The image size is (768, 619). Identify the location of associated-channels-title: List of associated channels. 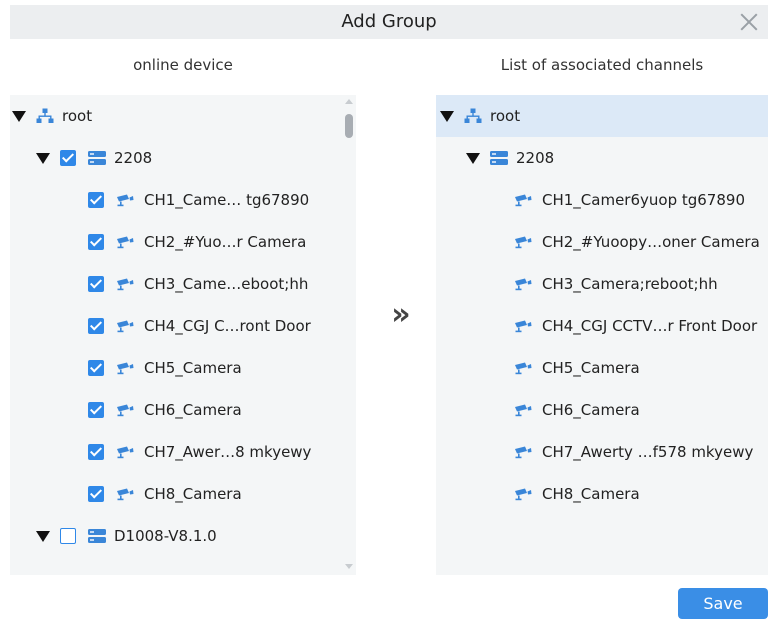
(602, 65).